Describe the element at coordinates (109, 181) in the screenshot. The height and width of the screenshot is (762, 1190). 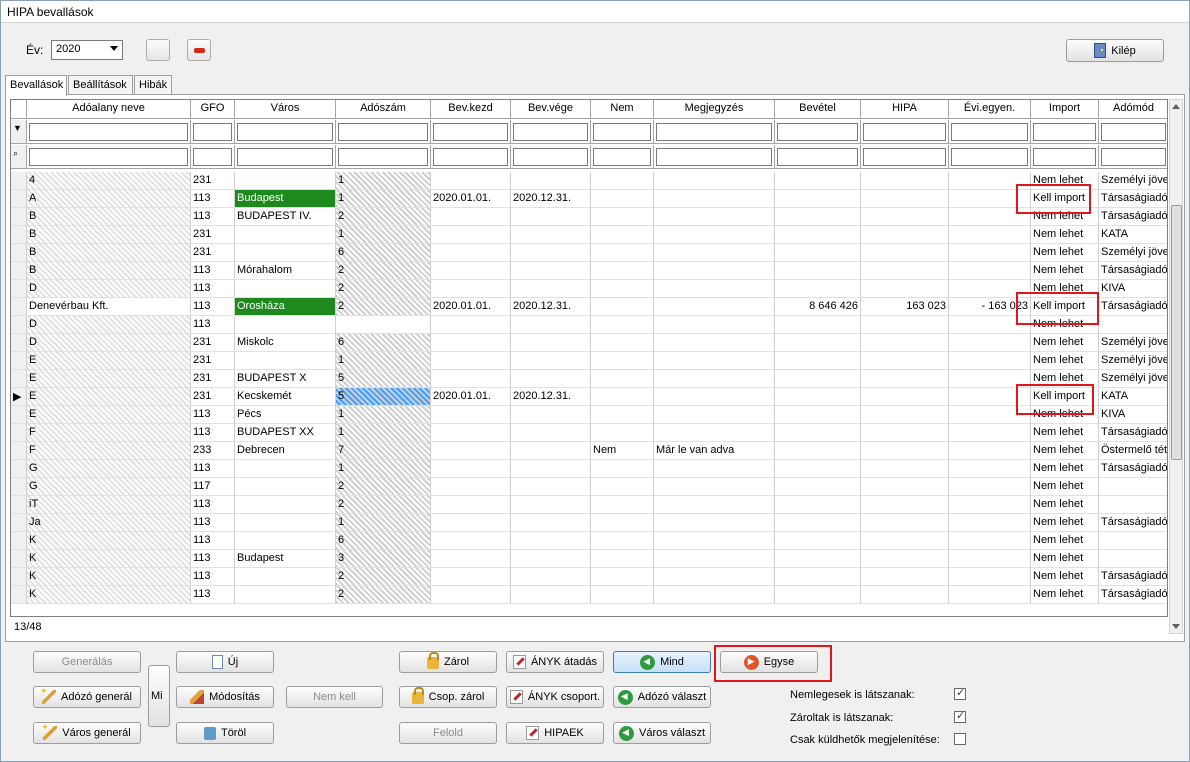
I see `cell-name: 4` at that location.